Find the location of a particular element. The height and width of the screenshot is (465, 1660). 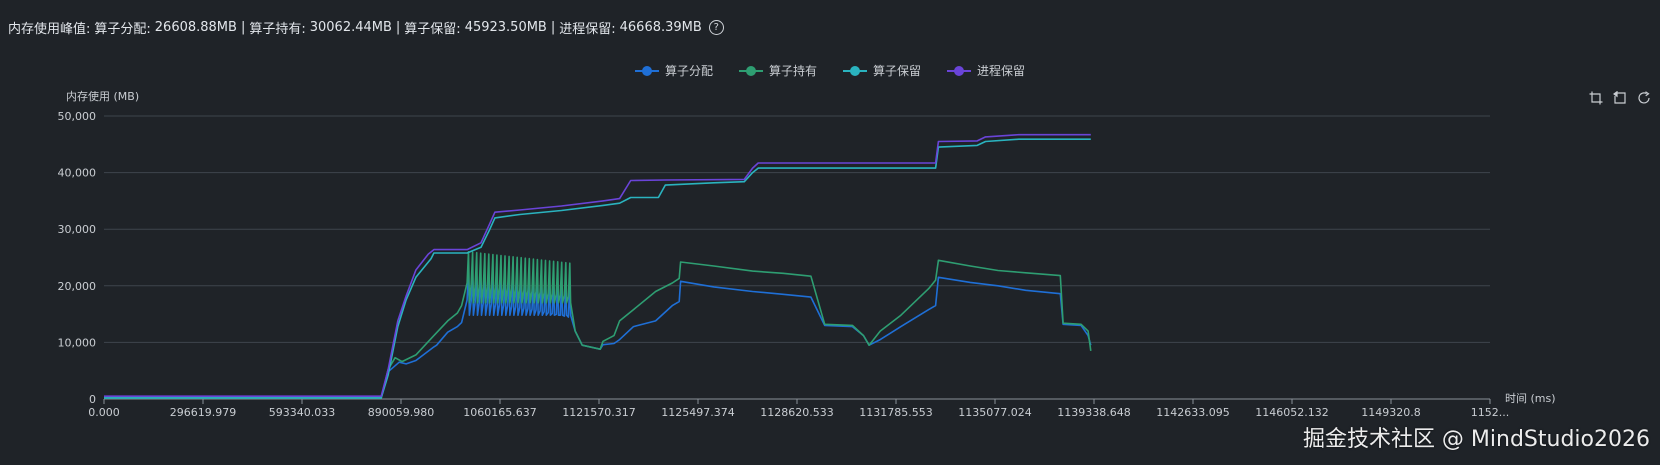

x-tick-label: 1149320.8 is located at coordinates (1391, 412).